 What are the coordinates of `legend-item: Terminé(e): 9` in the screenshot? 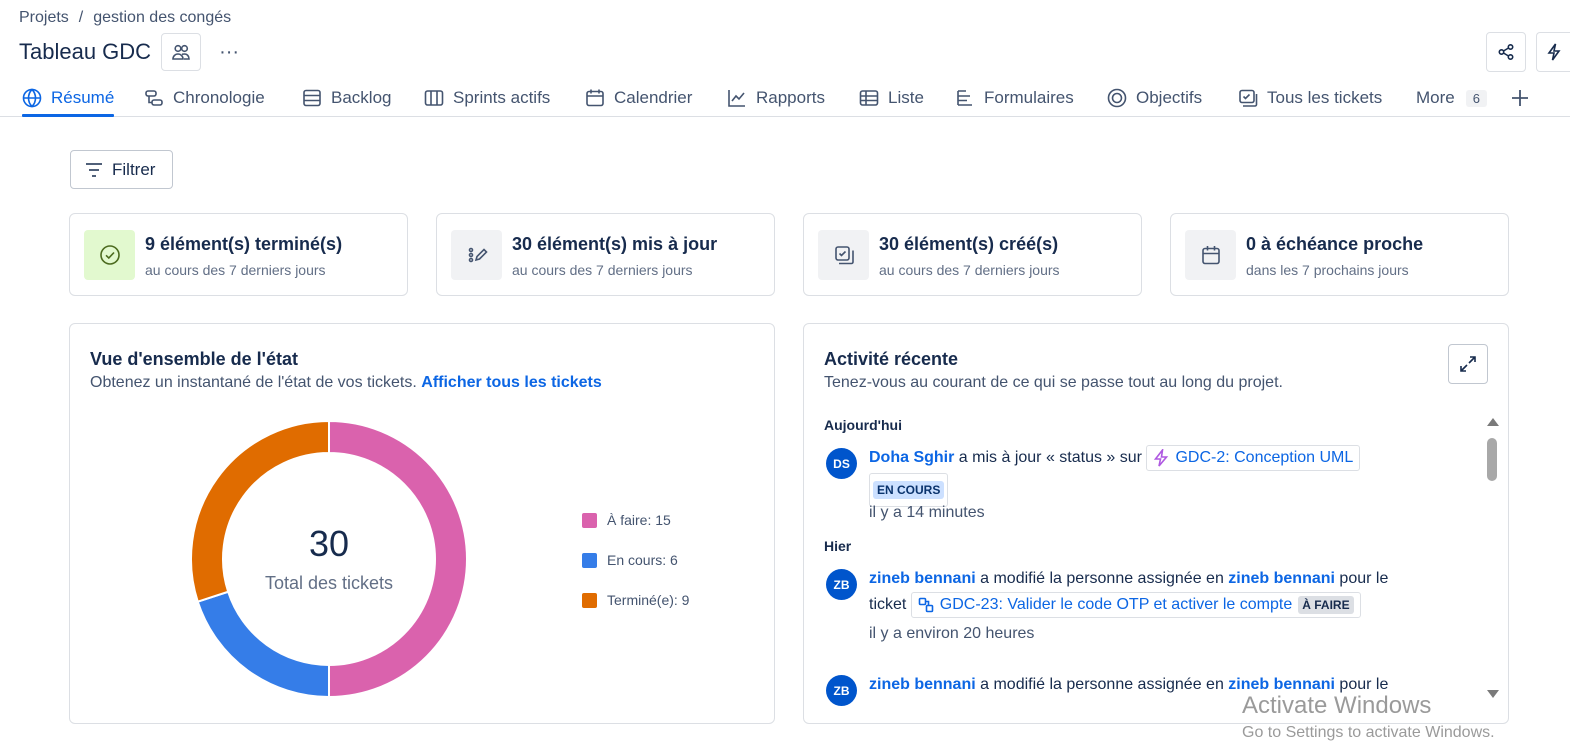 It's located at (635, 600).